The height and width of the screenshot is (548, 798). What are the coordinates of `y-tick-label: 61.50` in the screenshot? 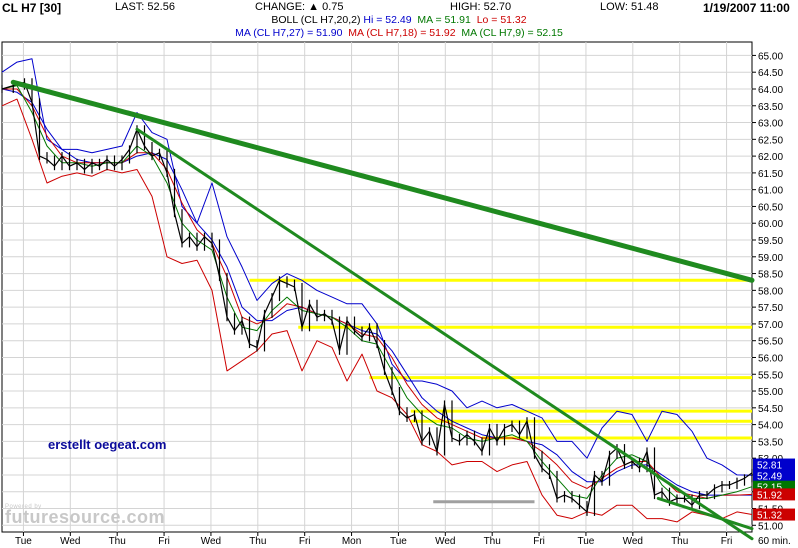 It's located at (770, 174).